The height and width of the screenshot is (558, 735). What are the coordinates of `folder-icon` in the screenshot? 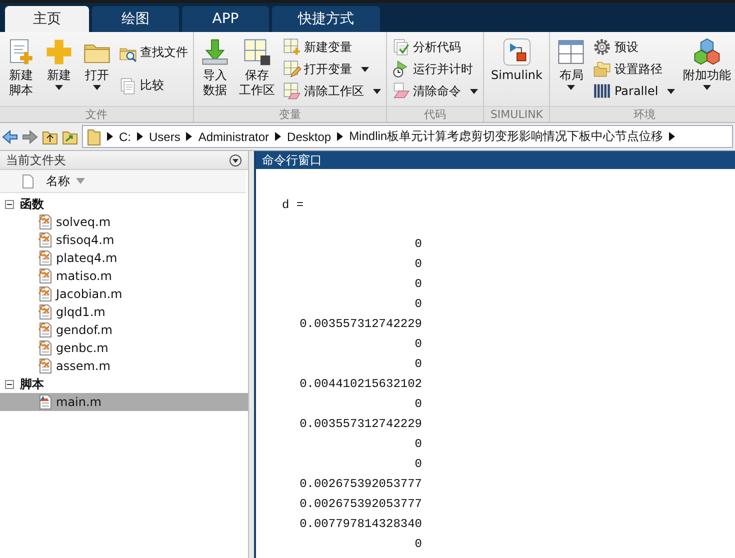 It's located at (94, 137).